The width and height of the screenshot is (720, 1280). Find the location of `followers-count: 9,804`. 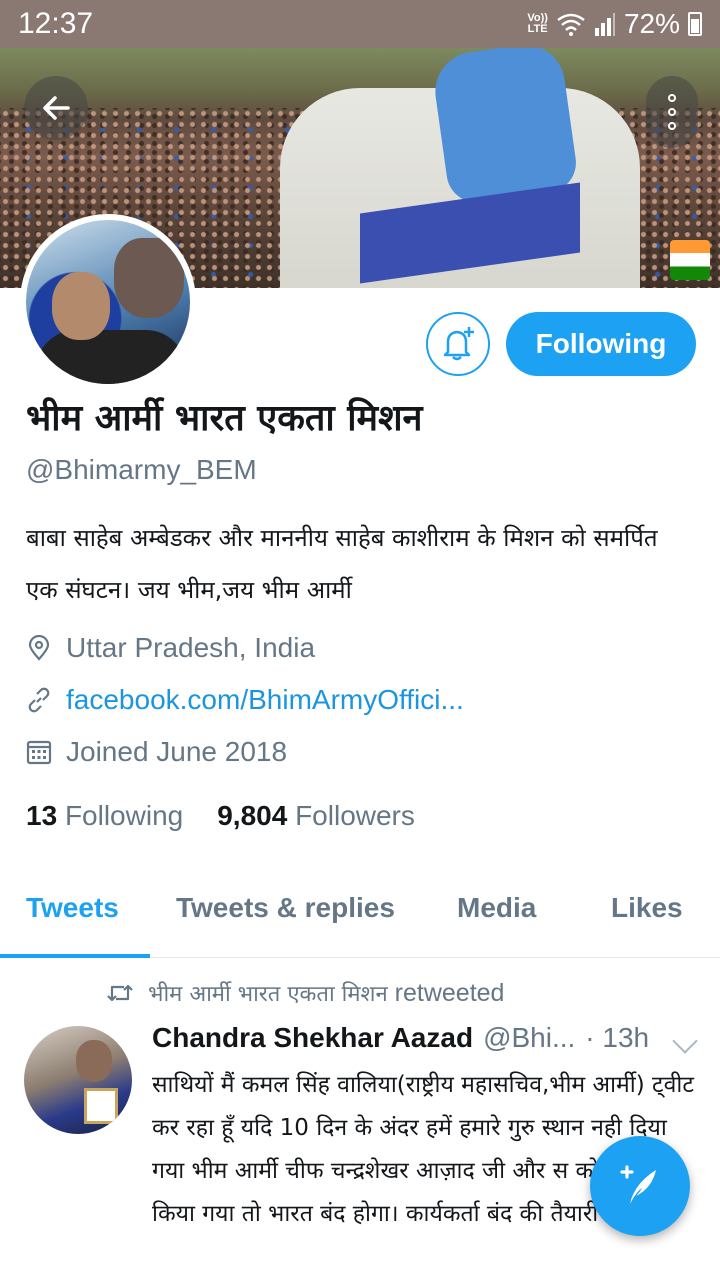

followers-count: 9,804 is located at coordinates (252, 815).